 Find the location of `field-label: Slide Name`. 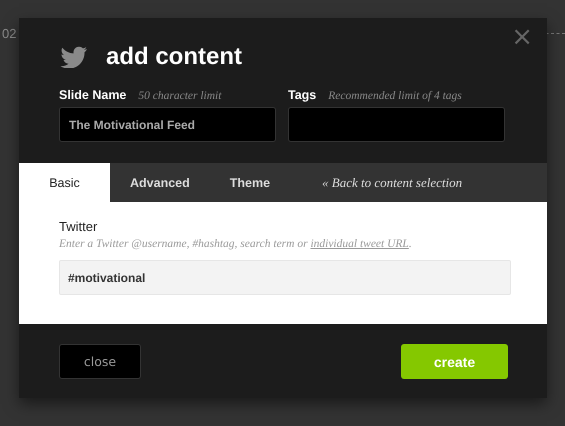

field-label: Slide Name is located at coordinates (92, 95).